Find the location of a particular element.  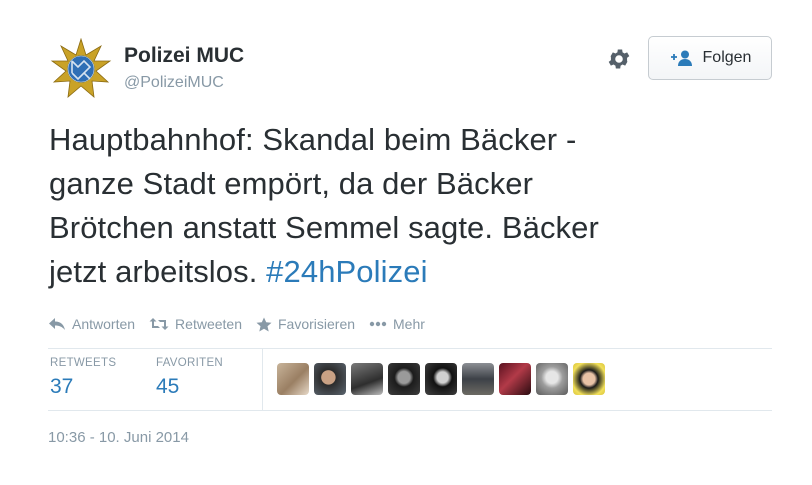

tweet-text-line: Brötchen anstatt Semmel sagte. Bäcker is located at coordinates (324, 227).